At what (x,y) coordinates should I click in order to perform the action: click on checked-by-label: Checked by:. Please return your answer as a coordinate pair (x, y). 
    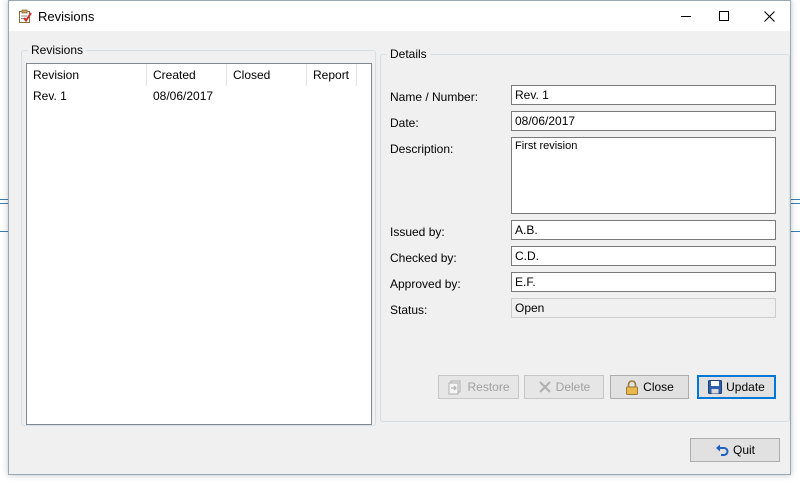
    Looking at the image, I should click on (423, 258).